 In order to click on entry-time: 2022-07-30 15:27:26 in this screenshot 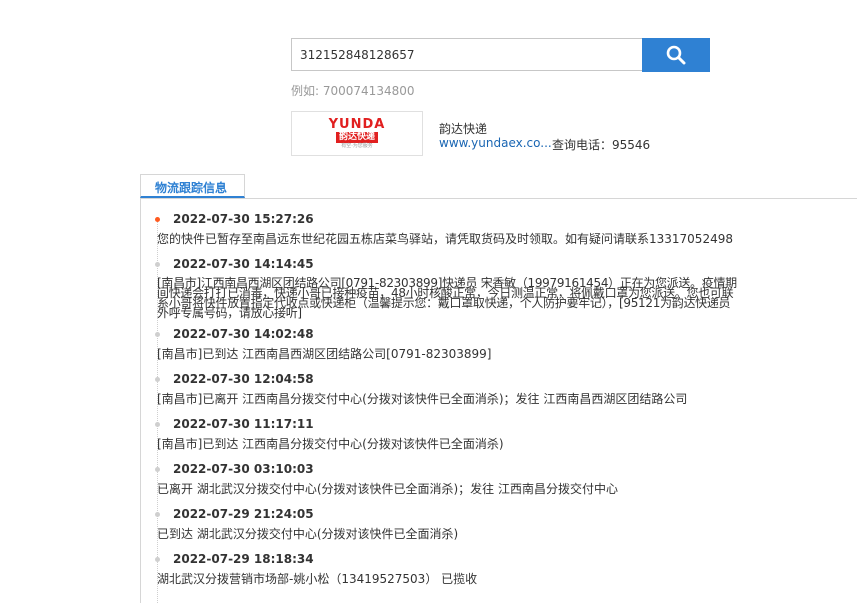, I will do `click(243, 219)`.